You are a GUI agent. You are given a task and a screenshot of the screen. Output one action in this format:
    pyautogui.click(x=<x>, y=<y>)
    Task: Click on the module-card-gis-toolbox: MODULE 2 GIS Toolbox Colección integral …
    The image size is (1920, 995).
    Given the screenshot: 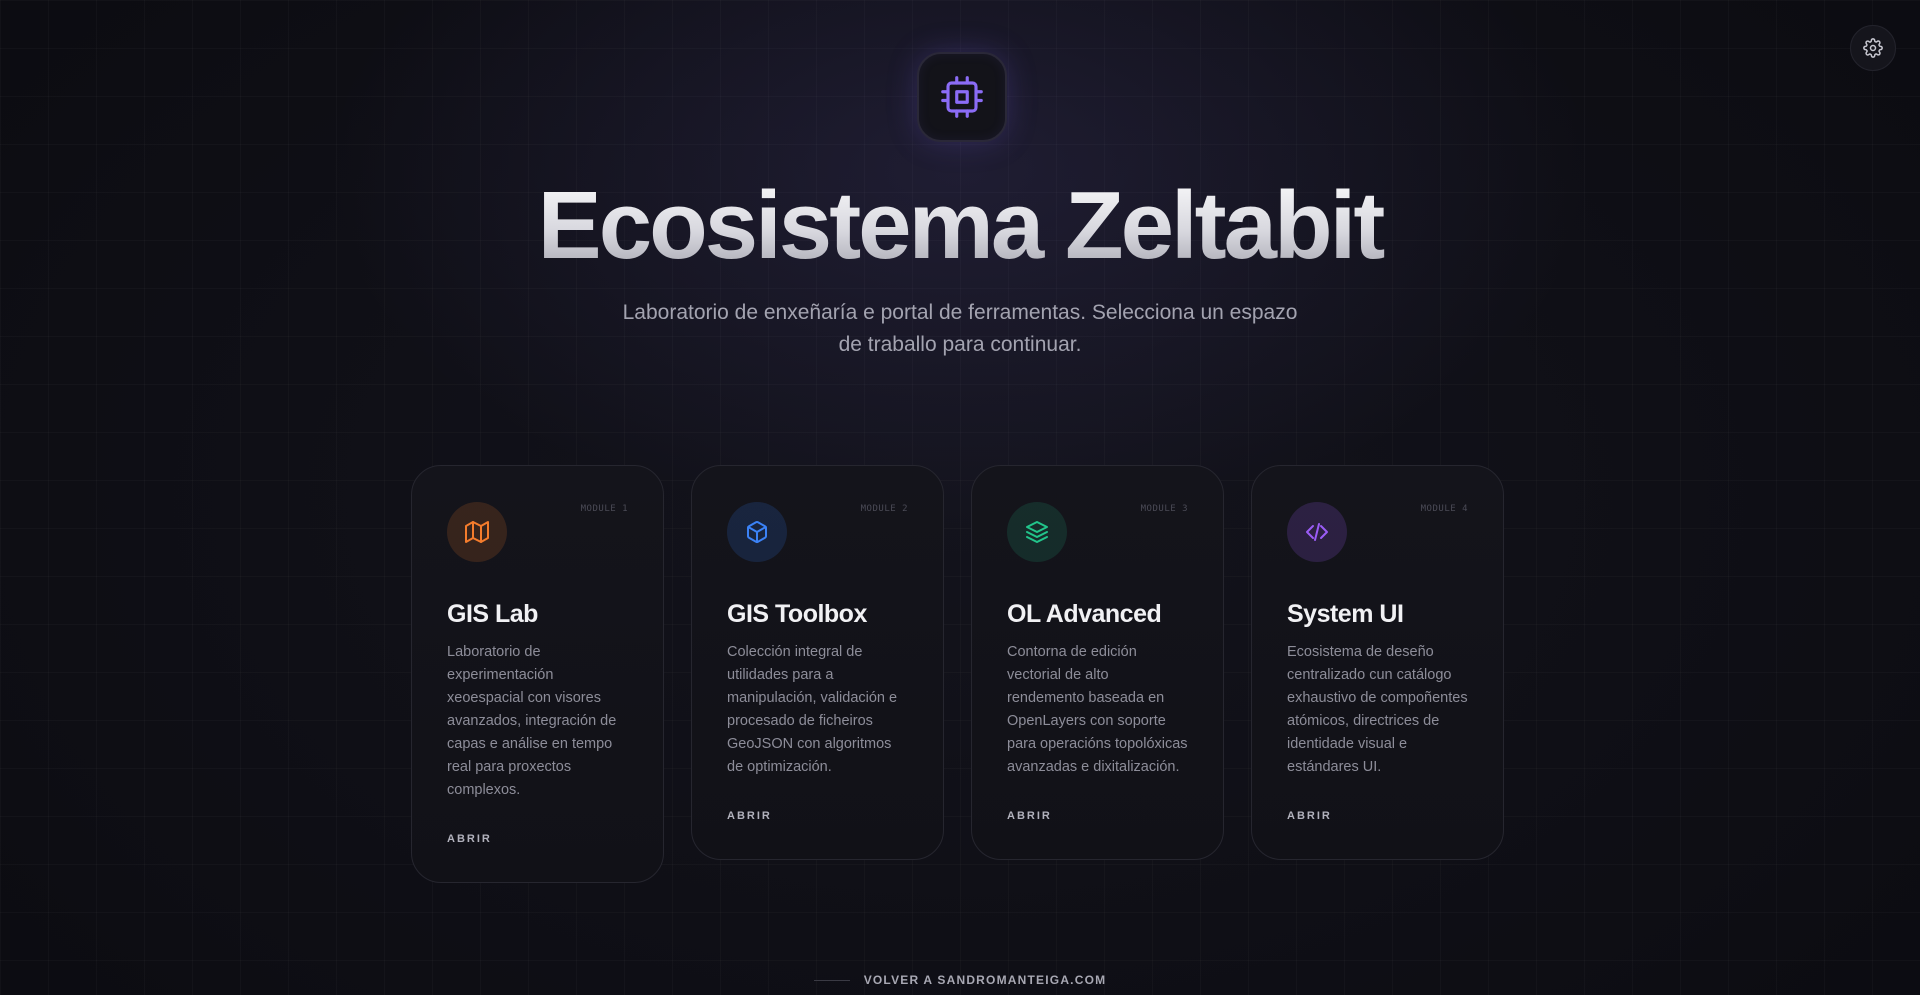 What is the action you would take?
    pyautogui.click(x=817, y=662)
    